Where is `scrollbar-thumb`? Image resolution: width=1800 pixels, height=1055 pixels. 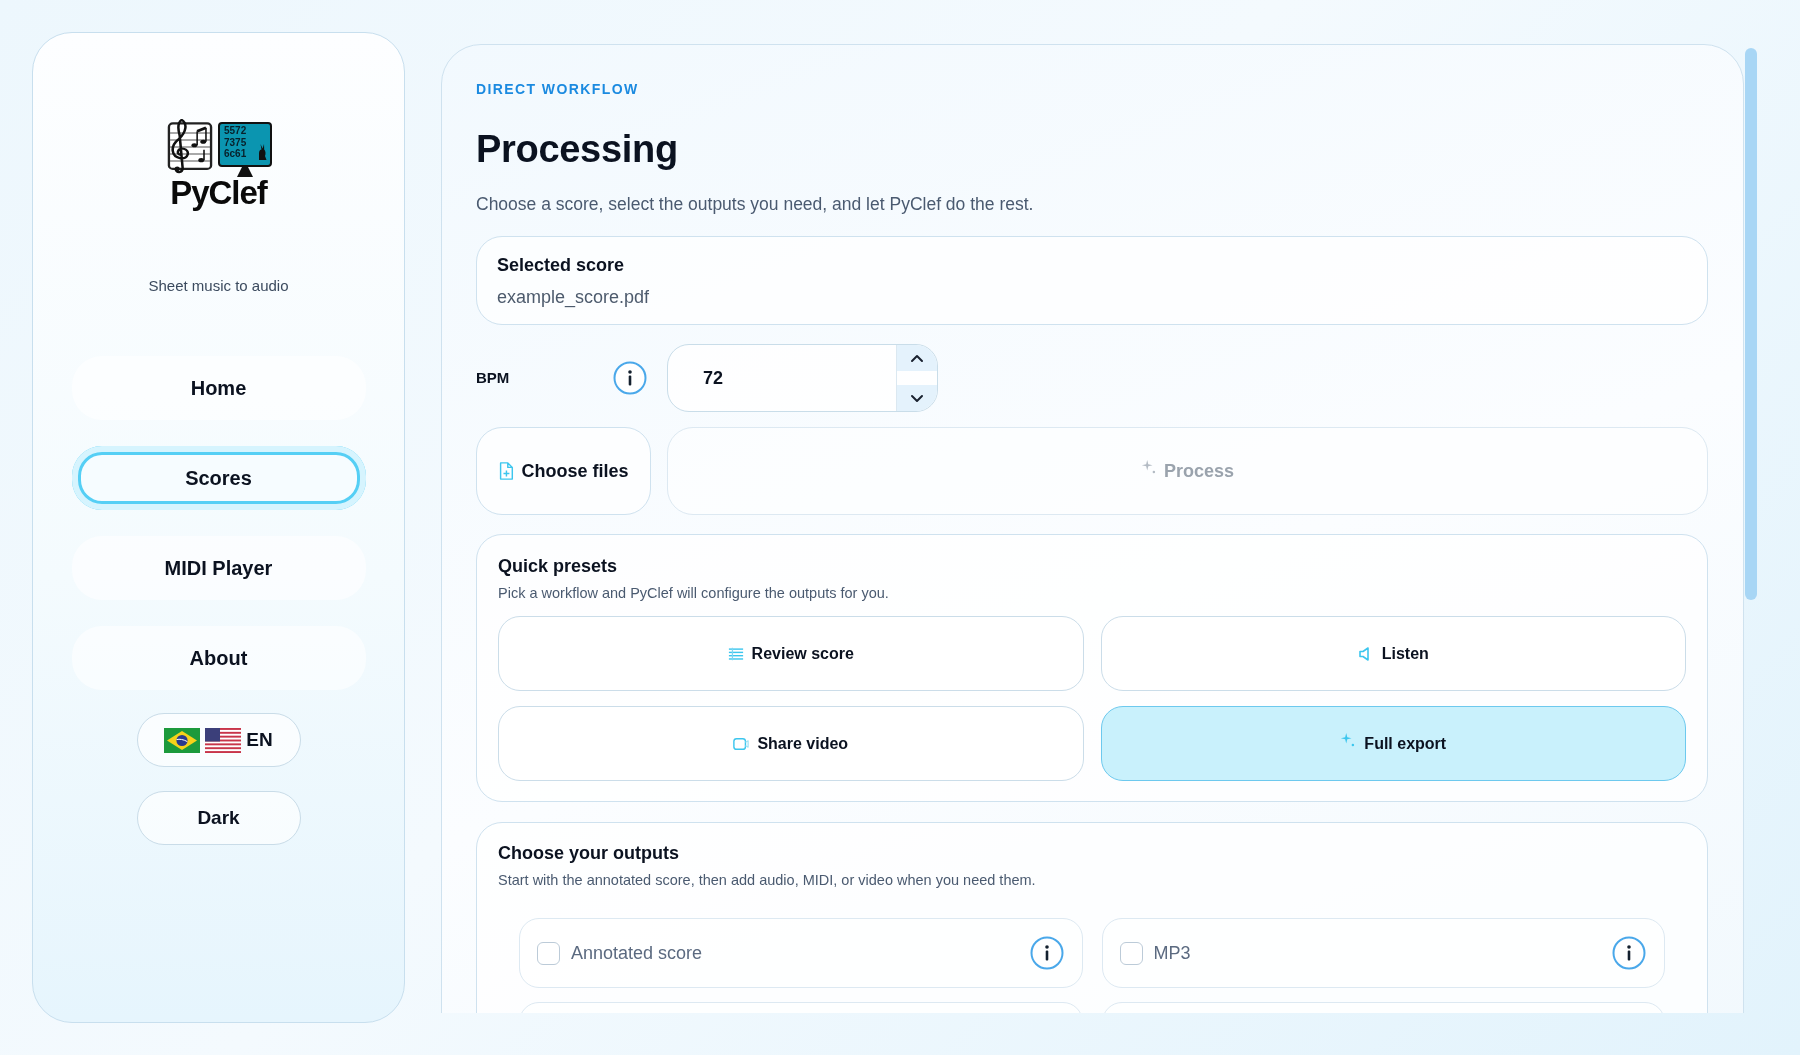
scrollbar-thumb is located at coordinates (1751, 324).